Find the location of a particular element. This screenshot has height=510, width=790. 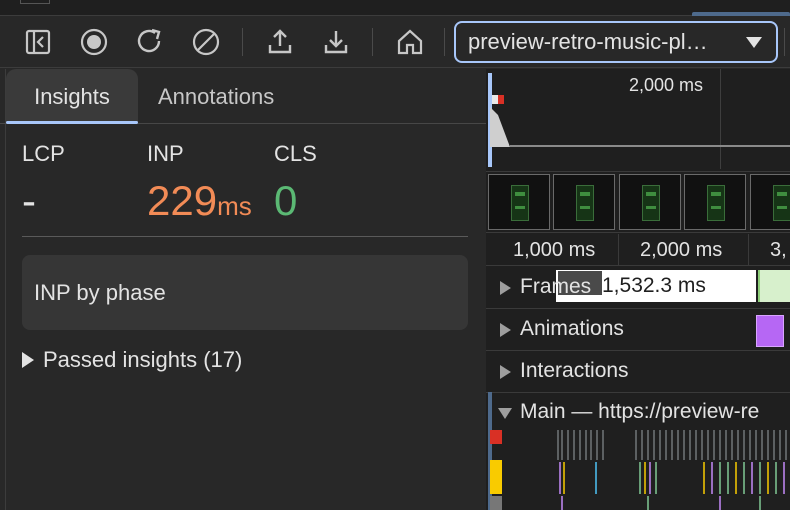

track-animations-label: Animations is located at coordinates (572, 328).